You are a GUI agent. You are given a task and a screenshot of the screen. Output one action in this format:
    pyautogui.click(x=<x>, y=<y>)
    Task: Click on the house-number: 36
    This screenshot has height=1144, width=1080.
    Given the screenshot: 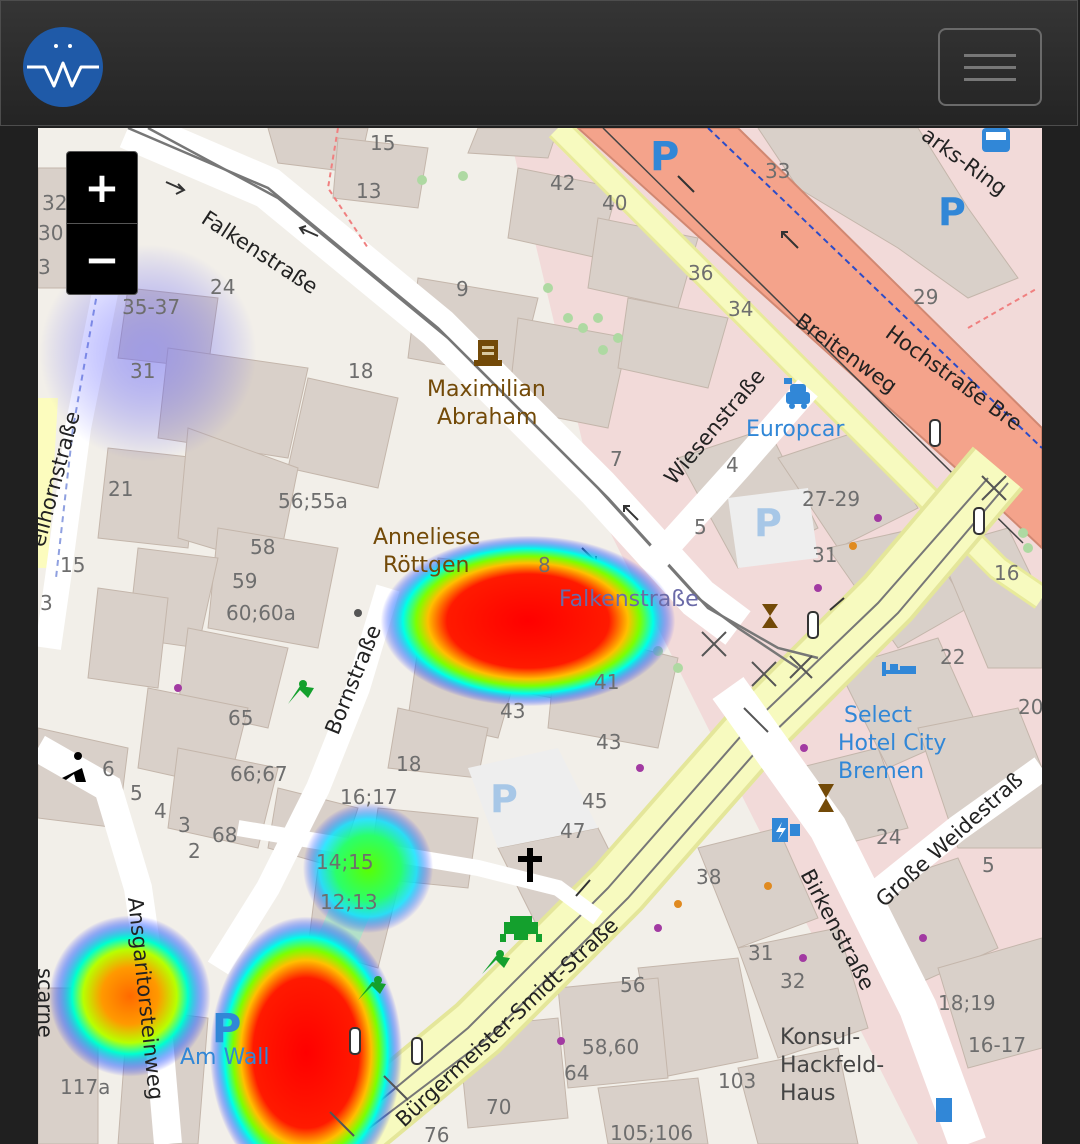 What is the action you would take?
    pyautogui.click(x=700, y=273)
    